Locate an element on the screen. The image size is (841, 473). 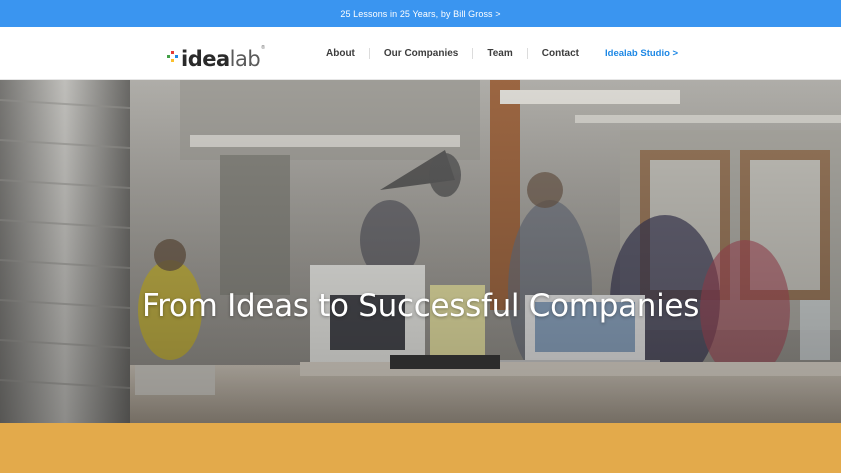
logo-wordmark: idealab is located at coordinates (221, 59).